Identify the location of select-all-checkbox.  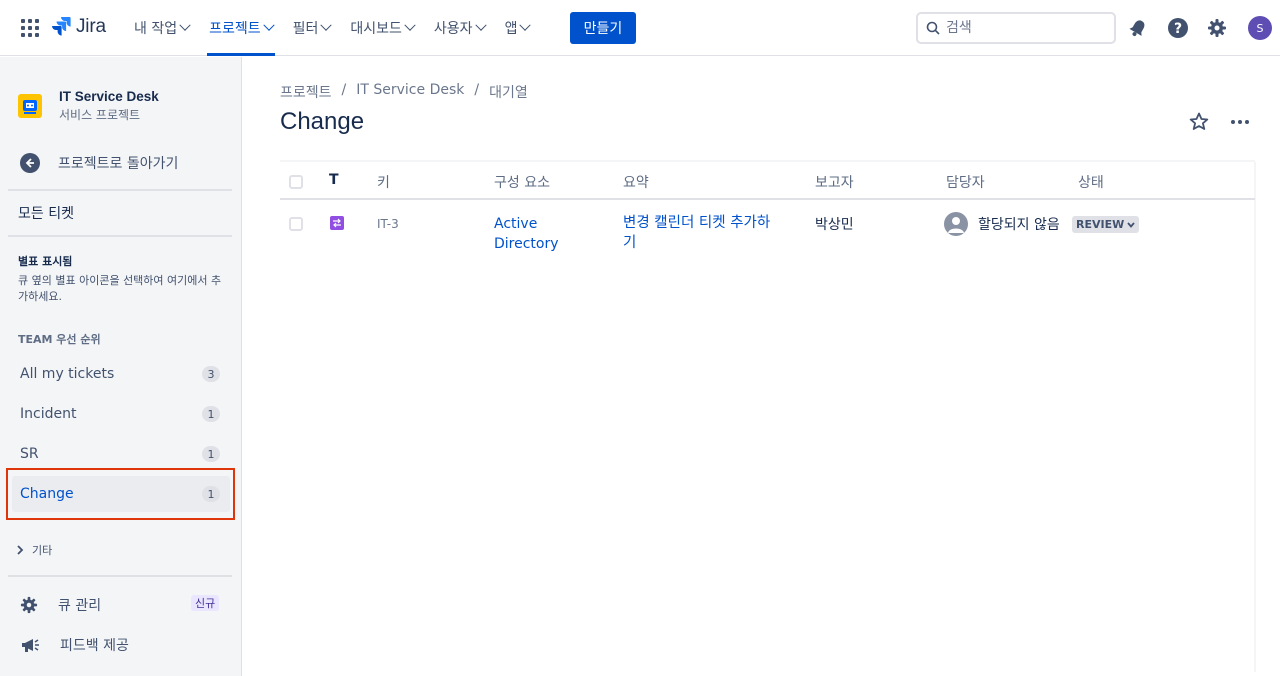
(296, 182).